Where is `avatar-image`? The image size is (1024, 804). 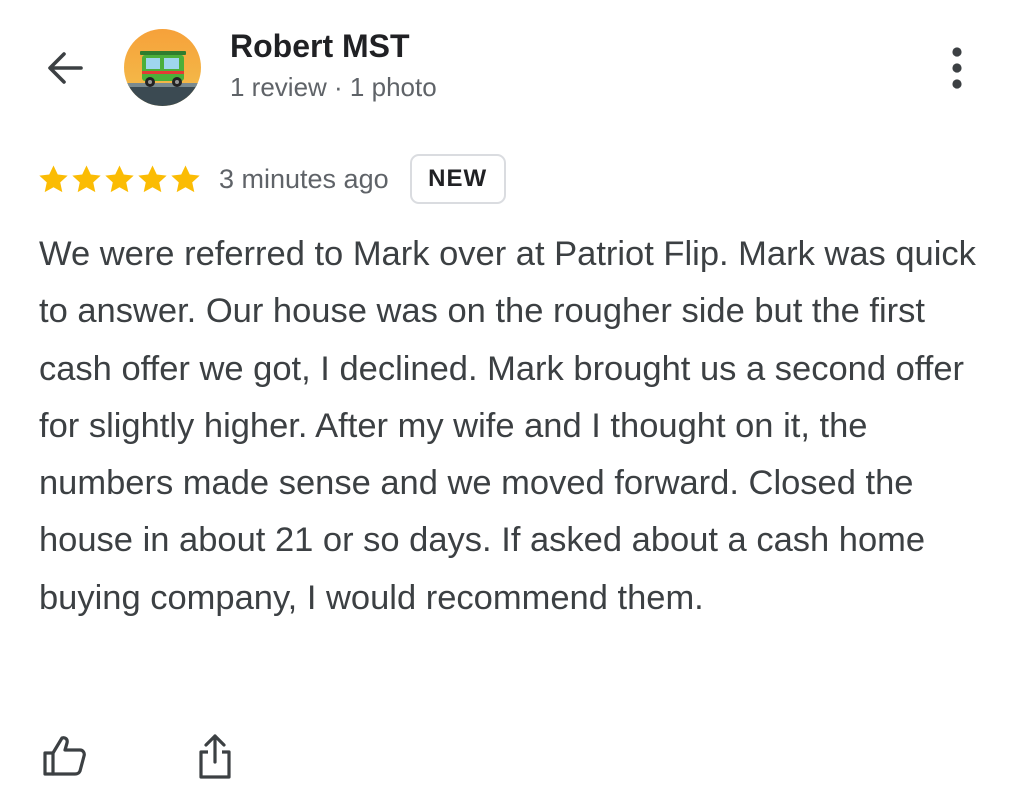 avatar-image is located at coordinates (162, 67).